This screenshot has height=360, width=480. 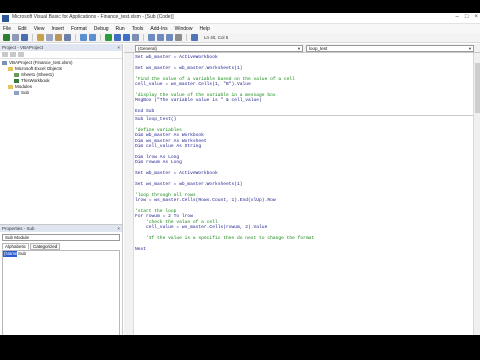 I want to click on menu-tools: Tools, so click(x=138, y=29).